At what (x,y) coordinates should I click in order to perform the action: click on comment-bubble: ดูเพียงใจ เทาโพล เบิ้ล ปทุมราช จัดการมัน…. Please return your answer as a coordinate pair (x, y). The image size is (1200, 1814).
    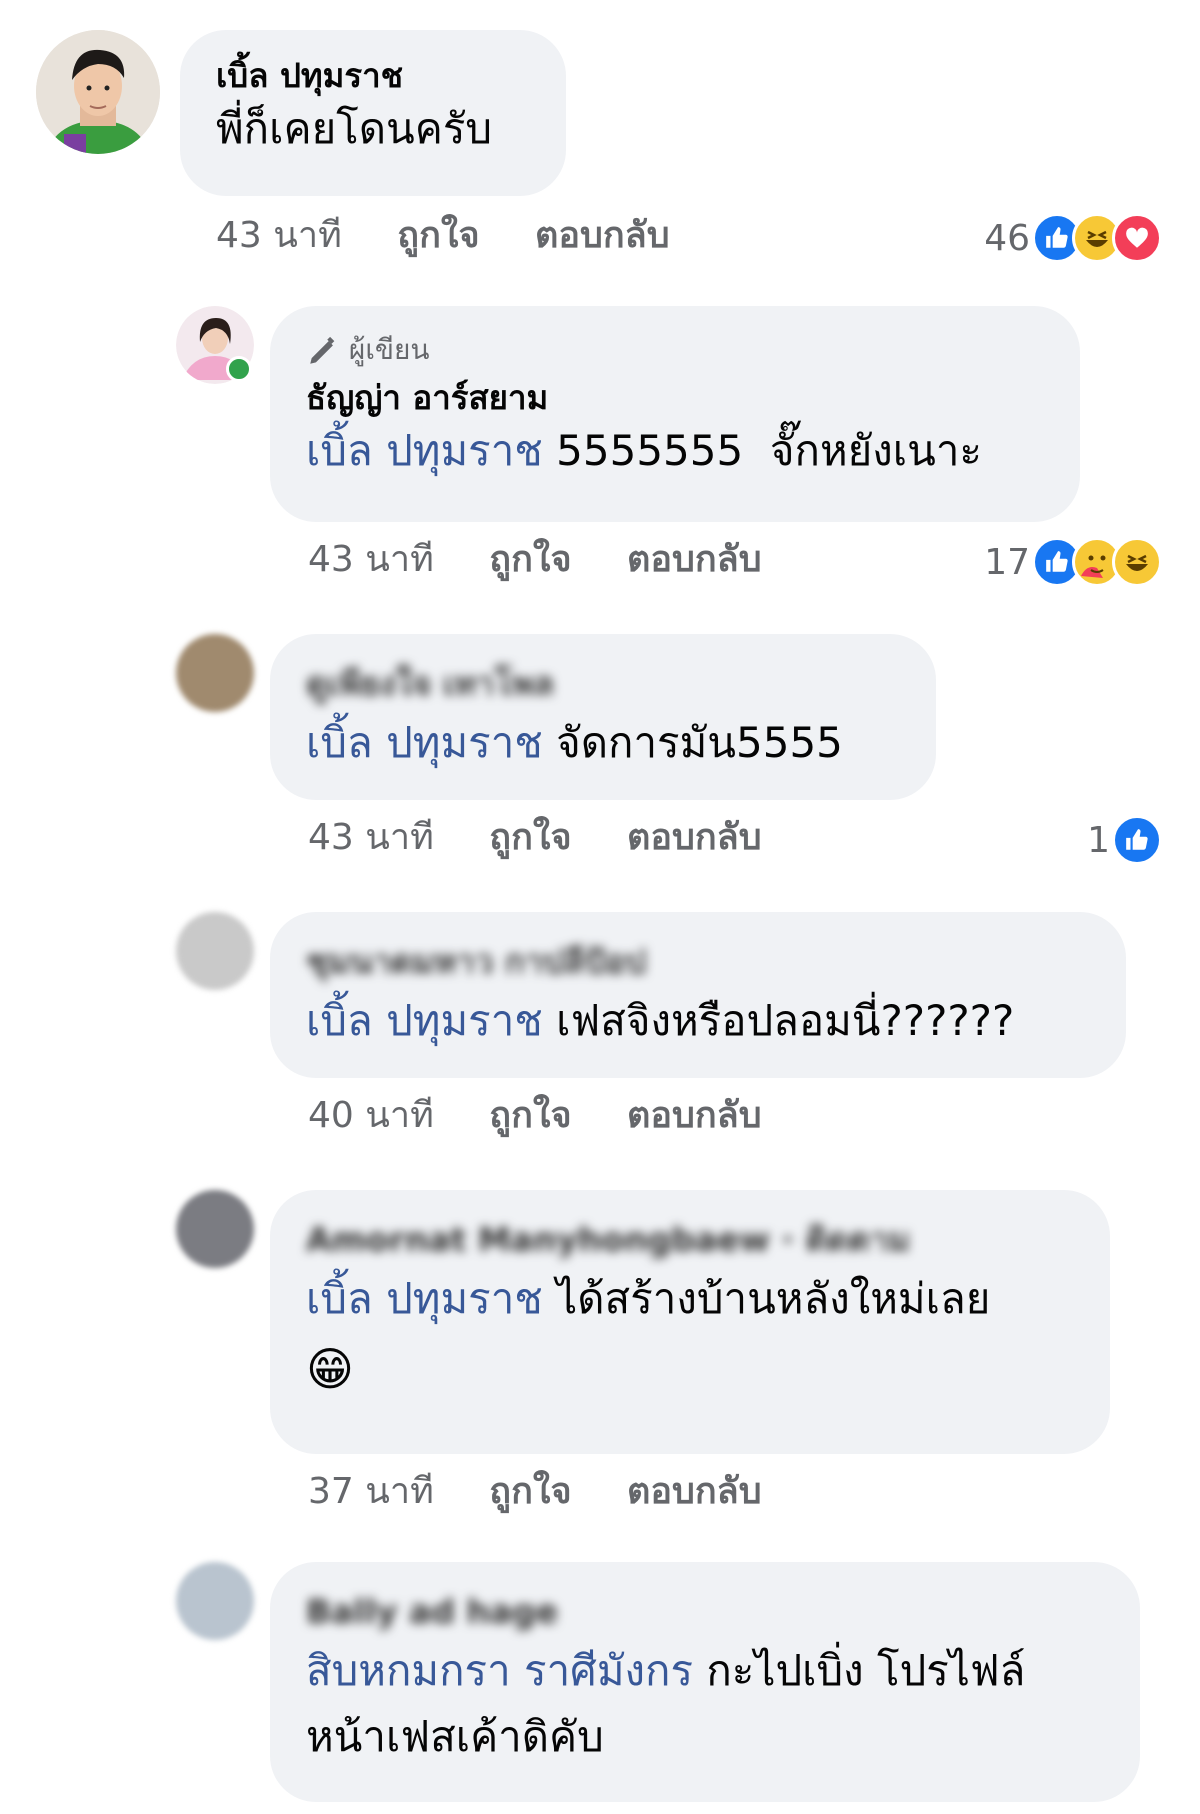
    Looking at the image, I should click on (603, 717).